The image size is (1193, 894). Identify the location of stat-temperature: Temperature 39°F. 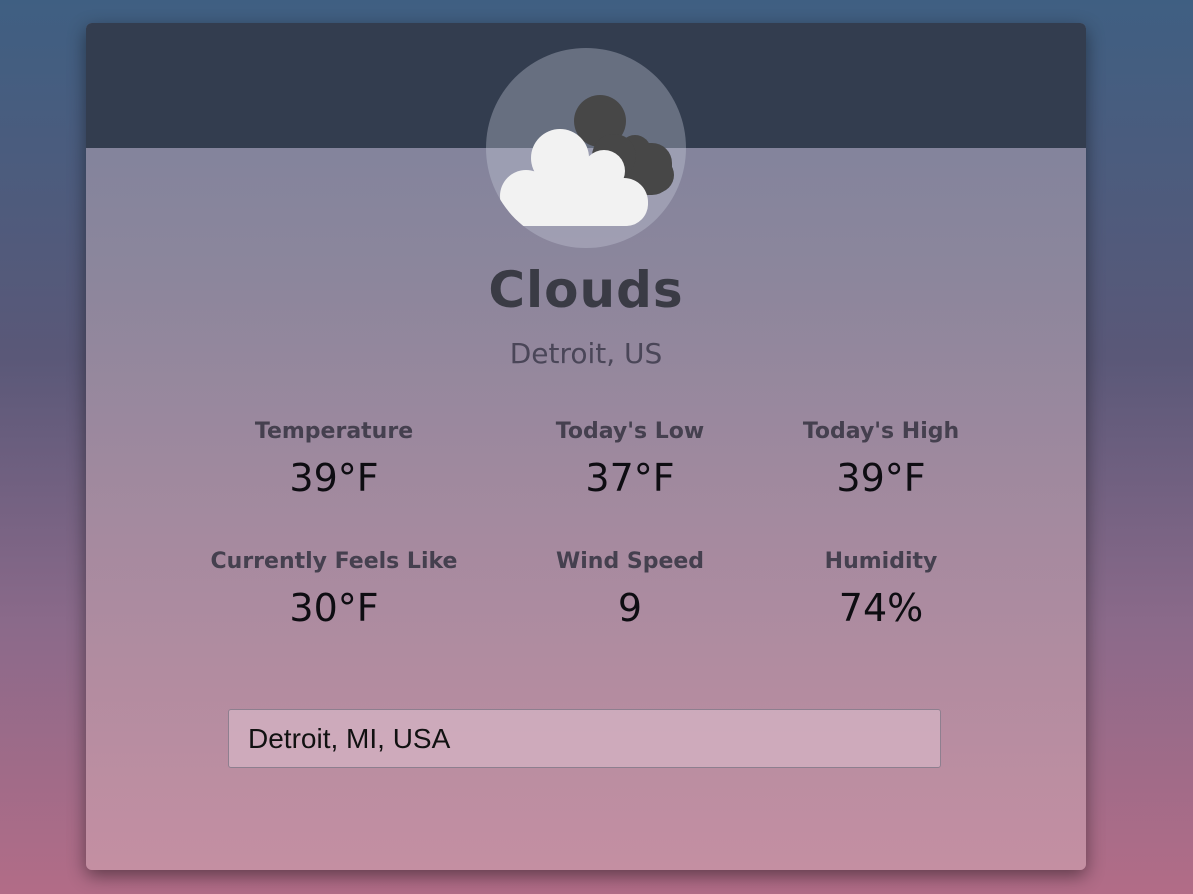
(334, 459).